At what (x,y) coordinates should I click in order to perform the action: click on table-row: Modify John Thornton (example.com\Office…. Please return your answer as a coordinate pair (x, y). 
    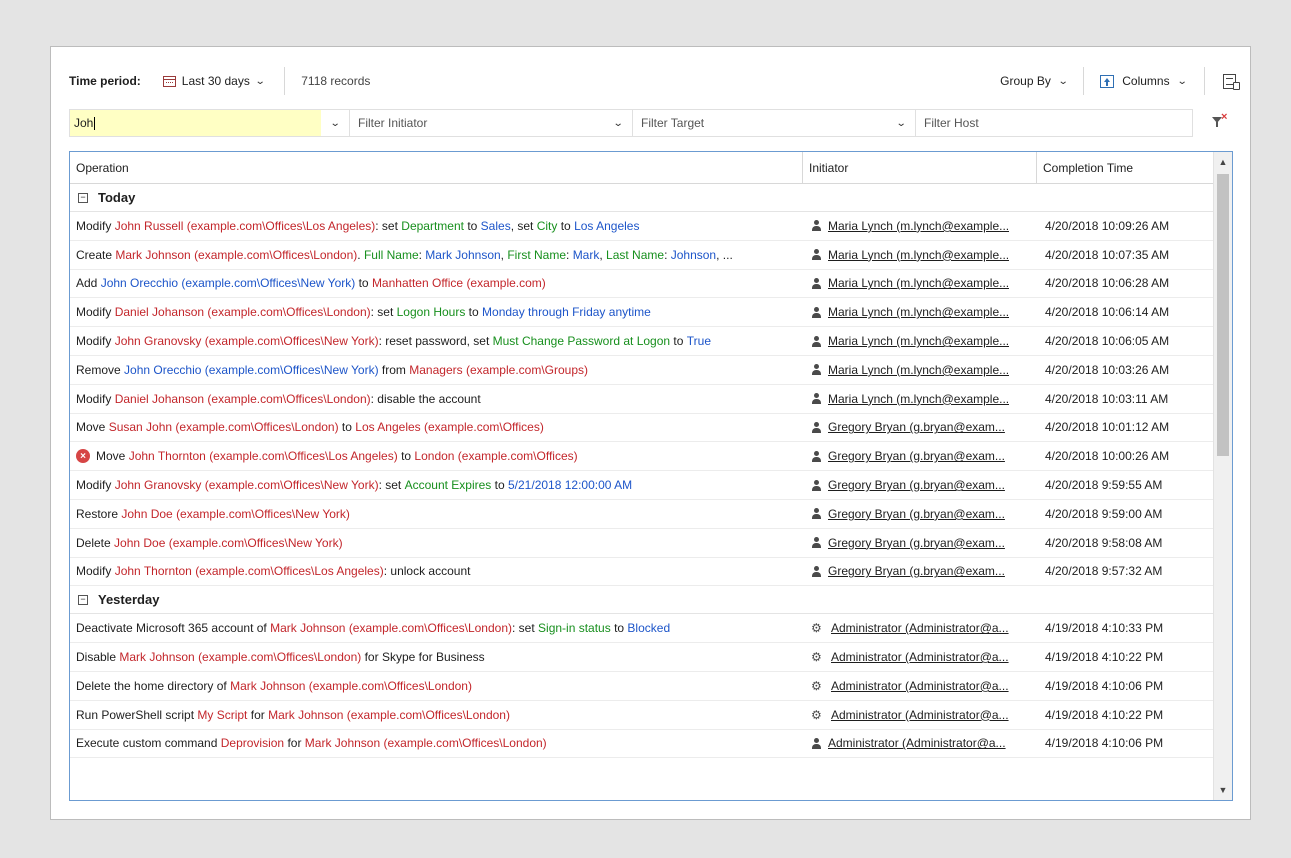
    Looking at the image, I should click on (641, 572).